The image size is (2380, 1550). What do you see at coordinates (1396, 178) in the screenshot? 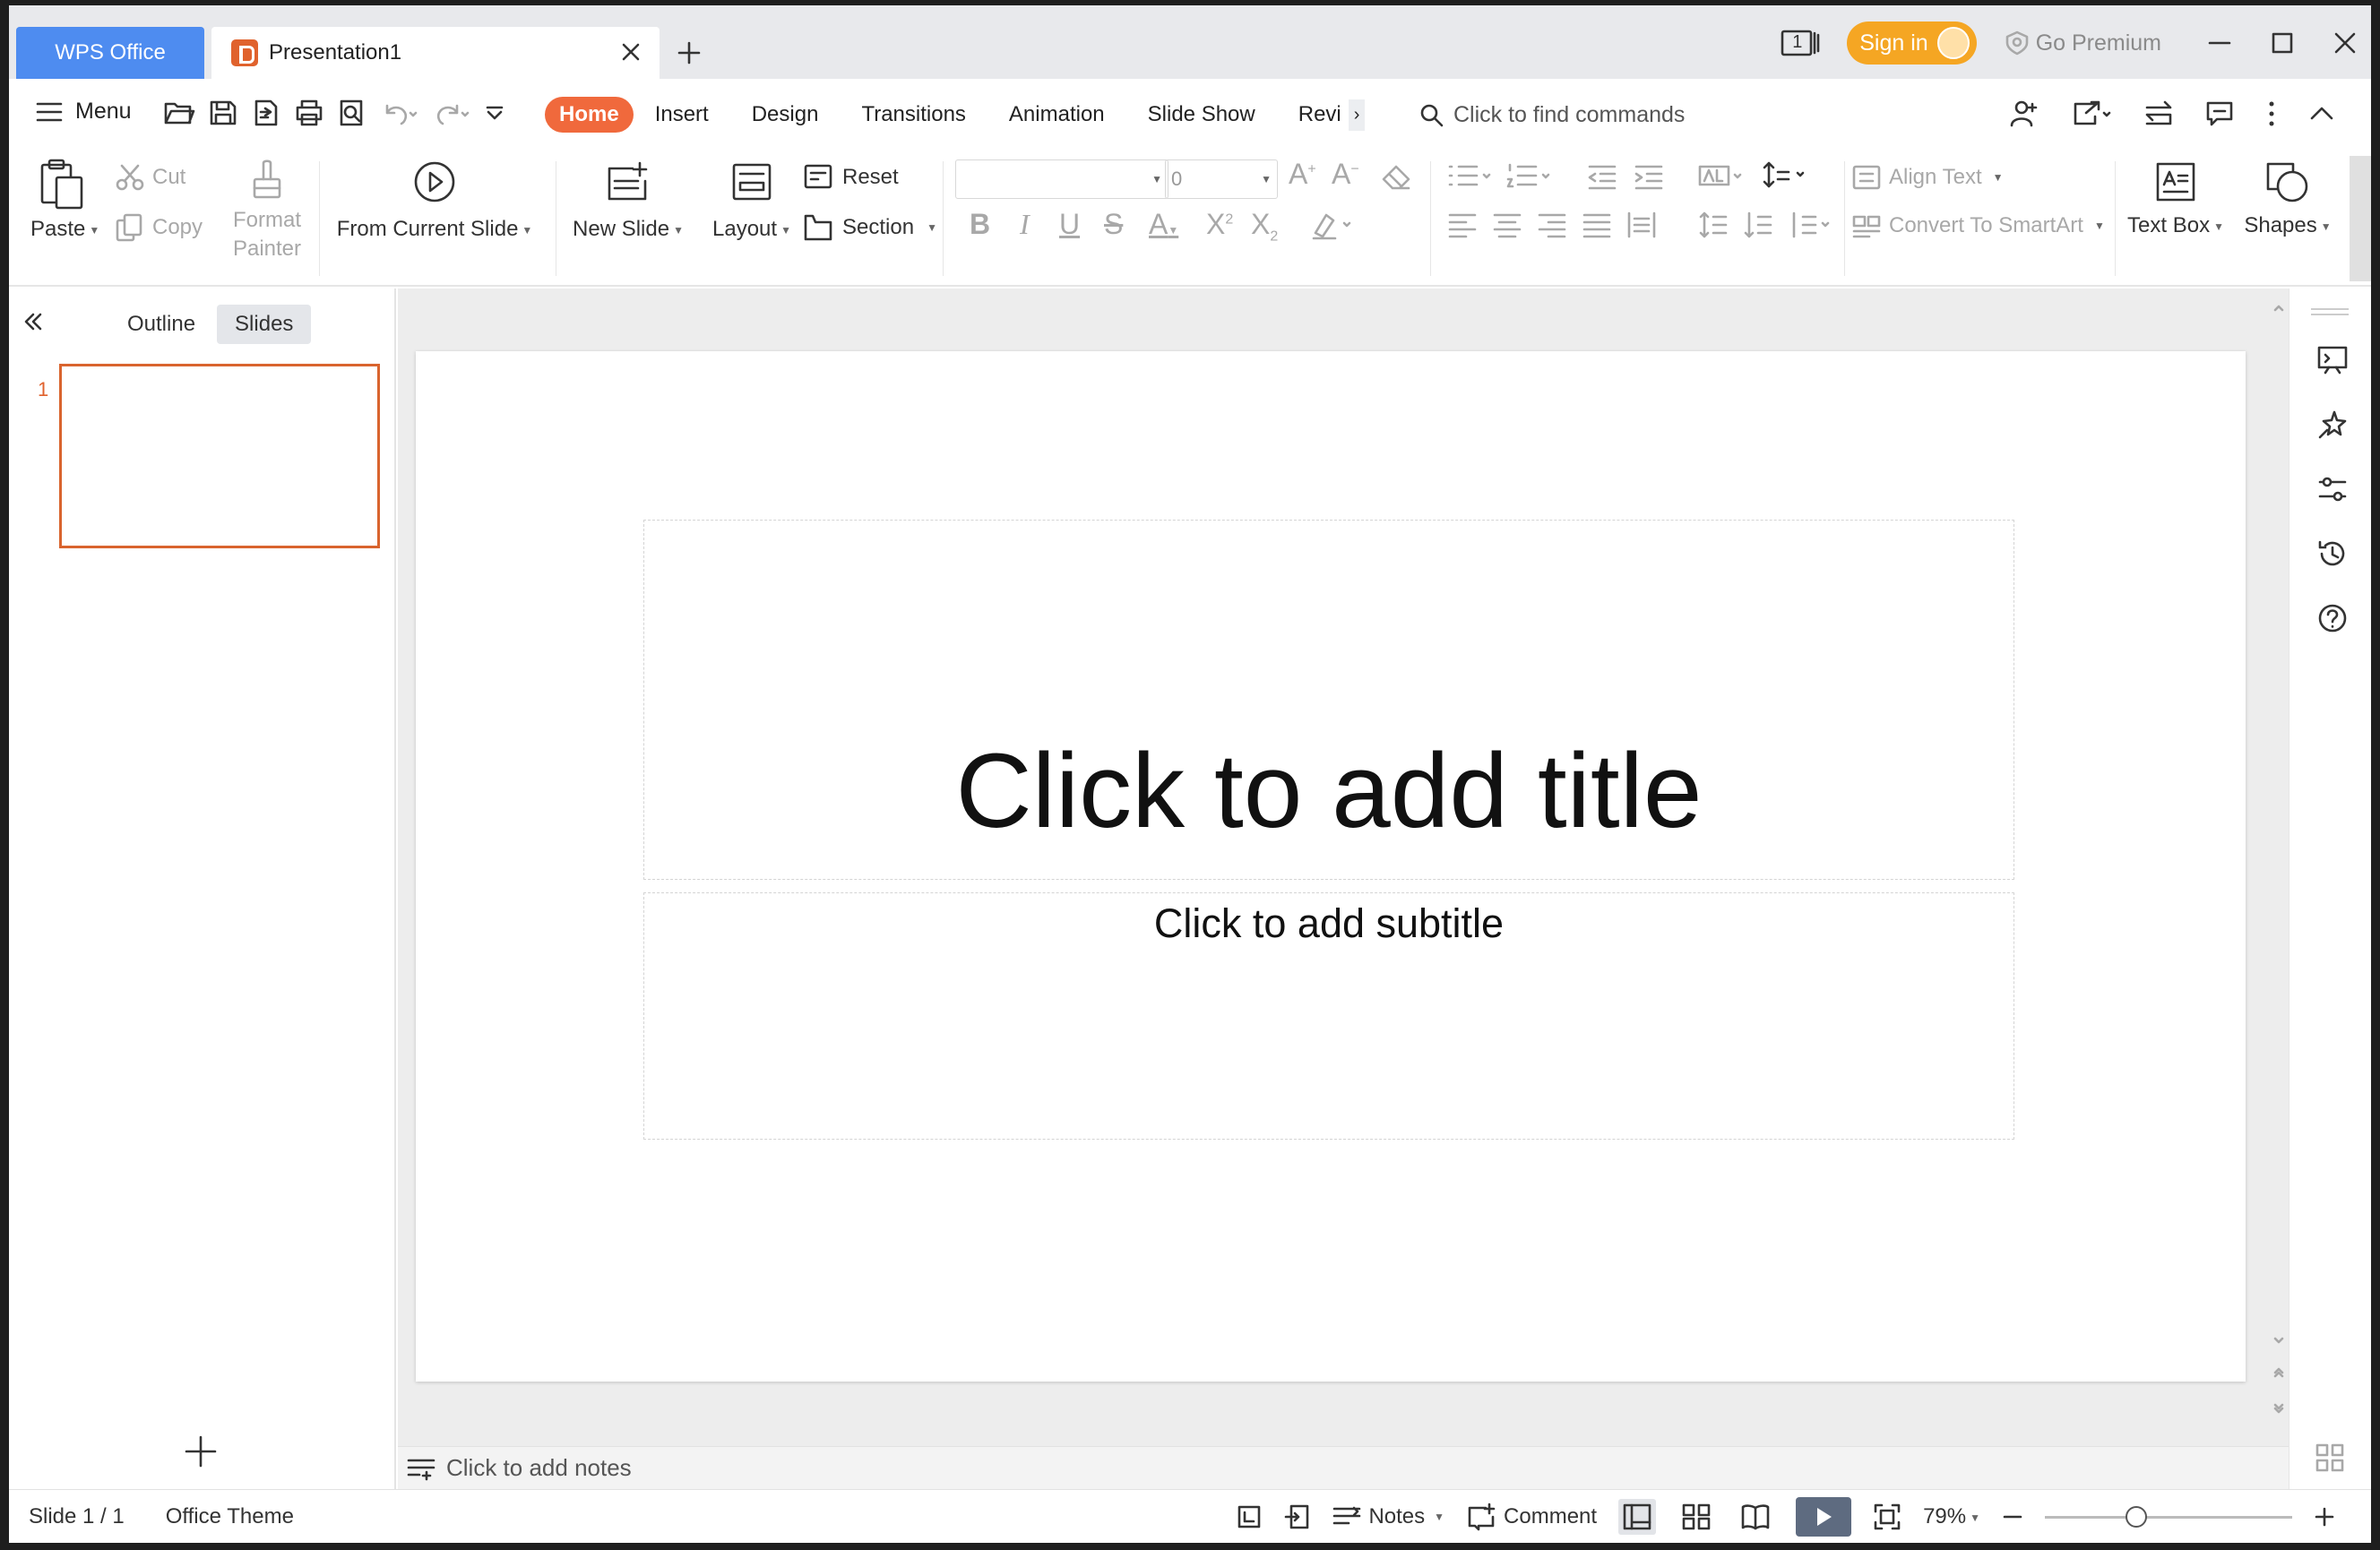
I see `clear-format-icon` at bounding box center [1396, 178].